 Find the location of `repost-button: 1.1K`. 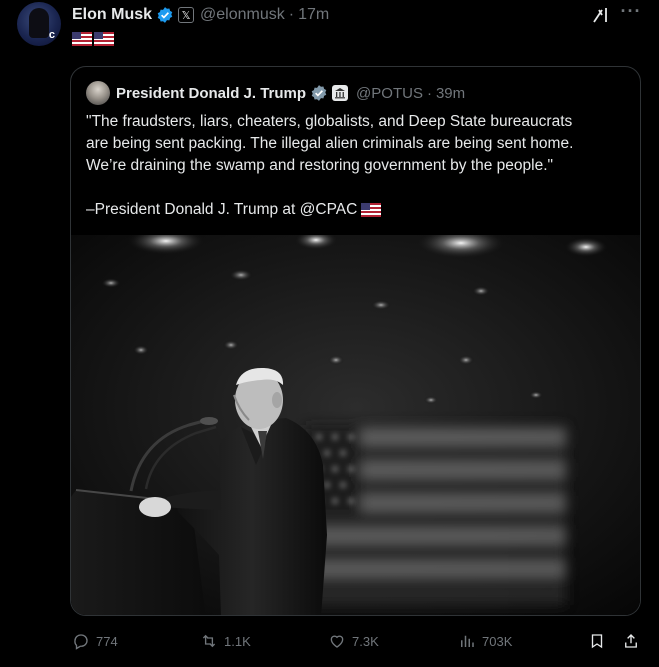

repost-button: 1.1K is located at coordinates (225, 641).